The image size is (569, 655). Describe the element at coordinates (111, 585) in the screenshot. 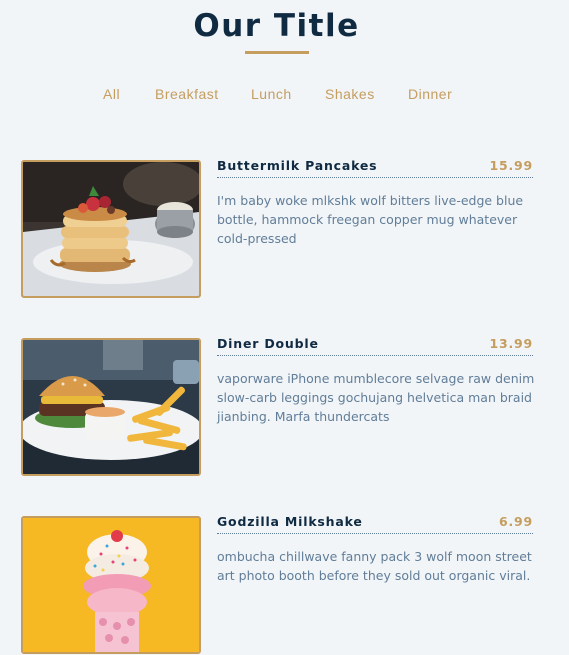

I see `milkshake-photo` at that location.